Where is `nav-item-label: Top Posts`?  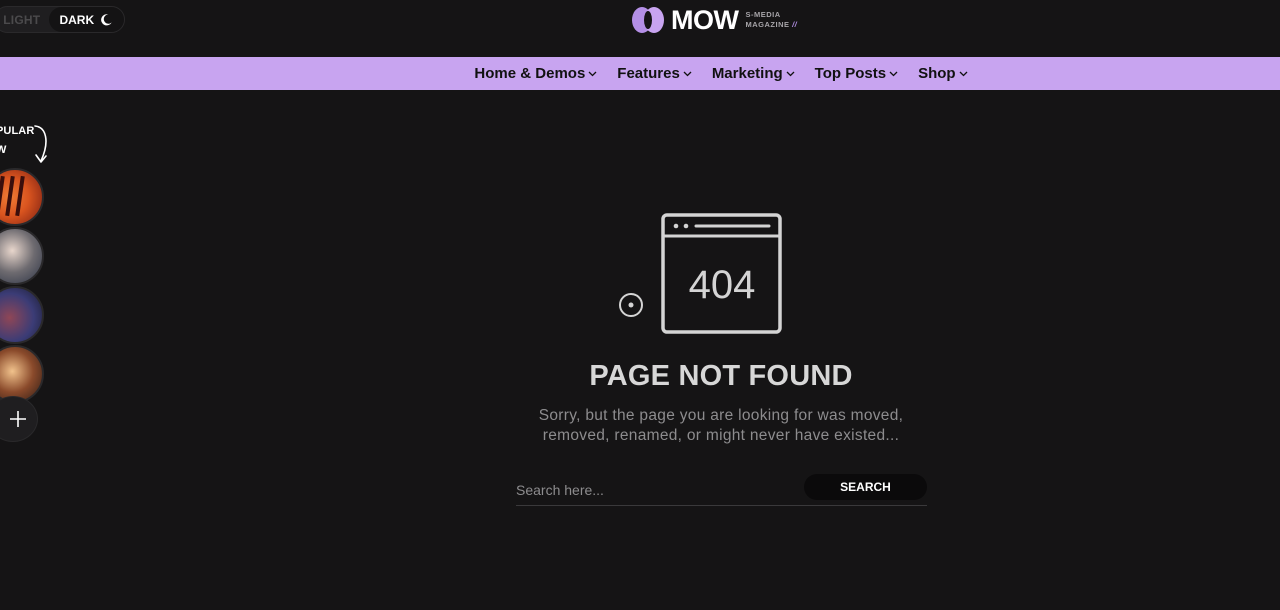
nav-item-label: Top Posts is located at coordinates (850, 73).